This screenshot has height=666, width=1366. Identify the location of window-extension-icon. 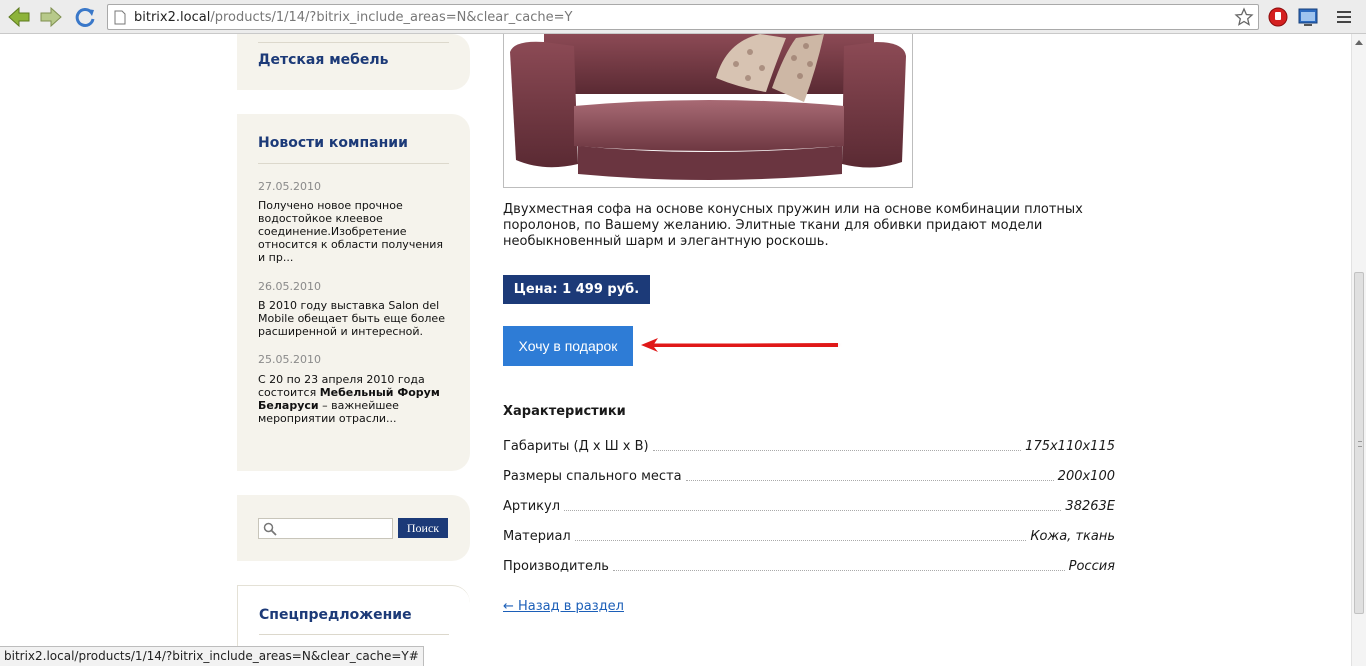
(1308, 17).